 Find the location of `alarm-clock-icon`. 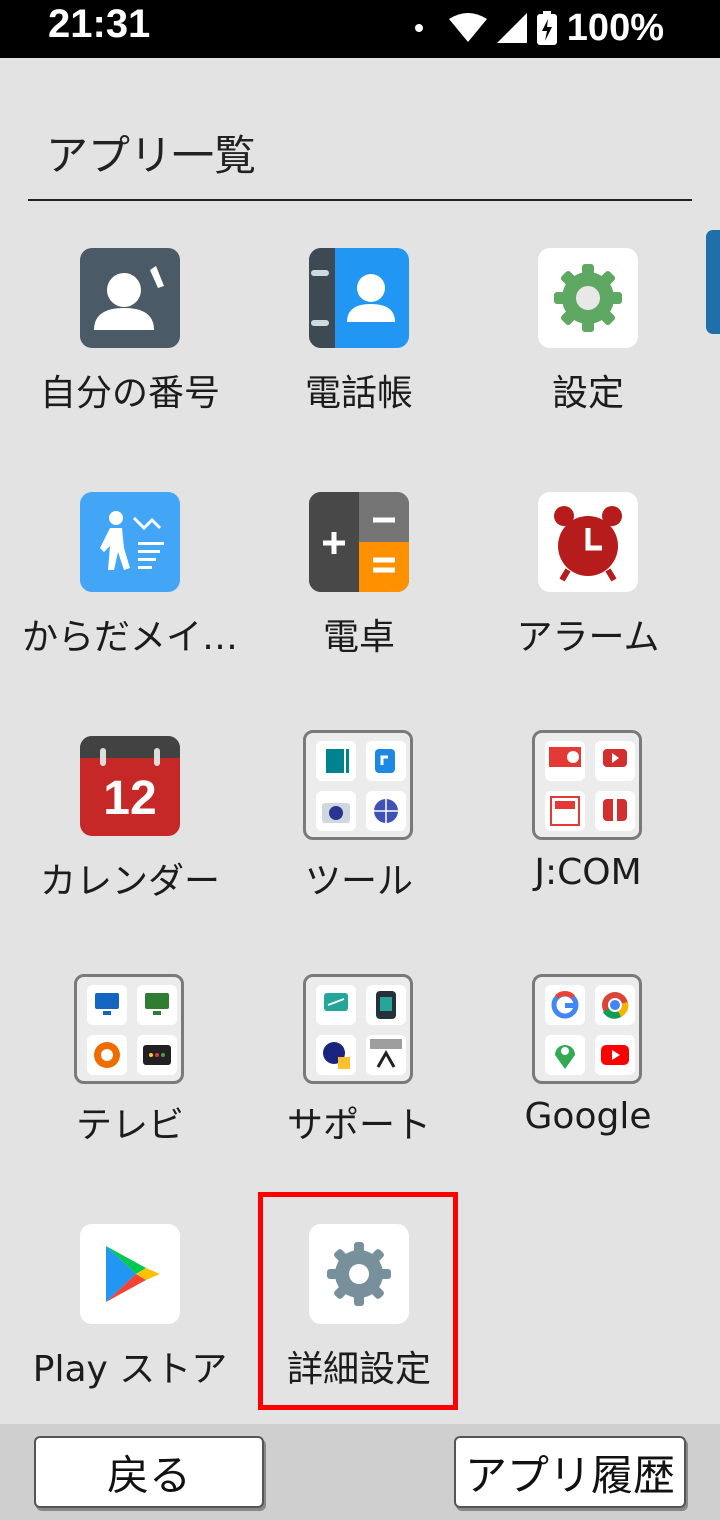

alarm-clock-icon is located at coordinates (588, 542).